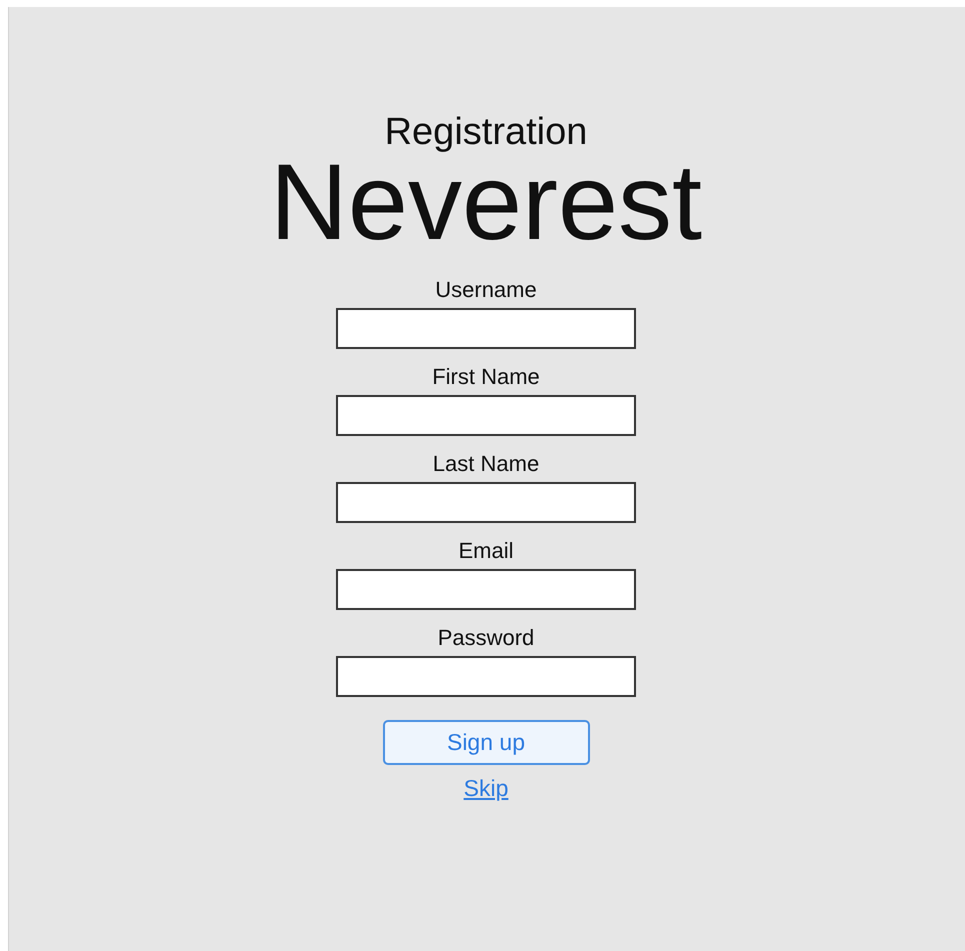 This screenshot has width=965, height=951. What do you see at coordinates (486, 132) in the screenshot?
I see `form-heading: Registration` at bounding box center [486, 132].